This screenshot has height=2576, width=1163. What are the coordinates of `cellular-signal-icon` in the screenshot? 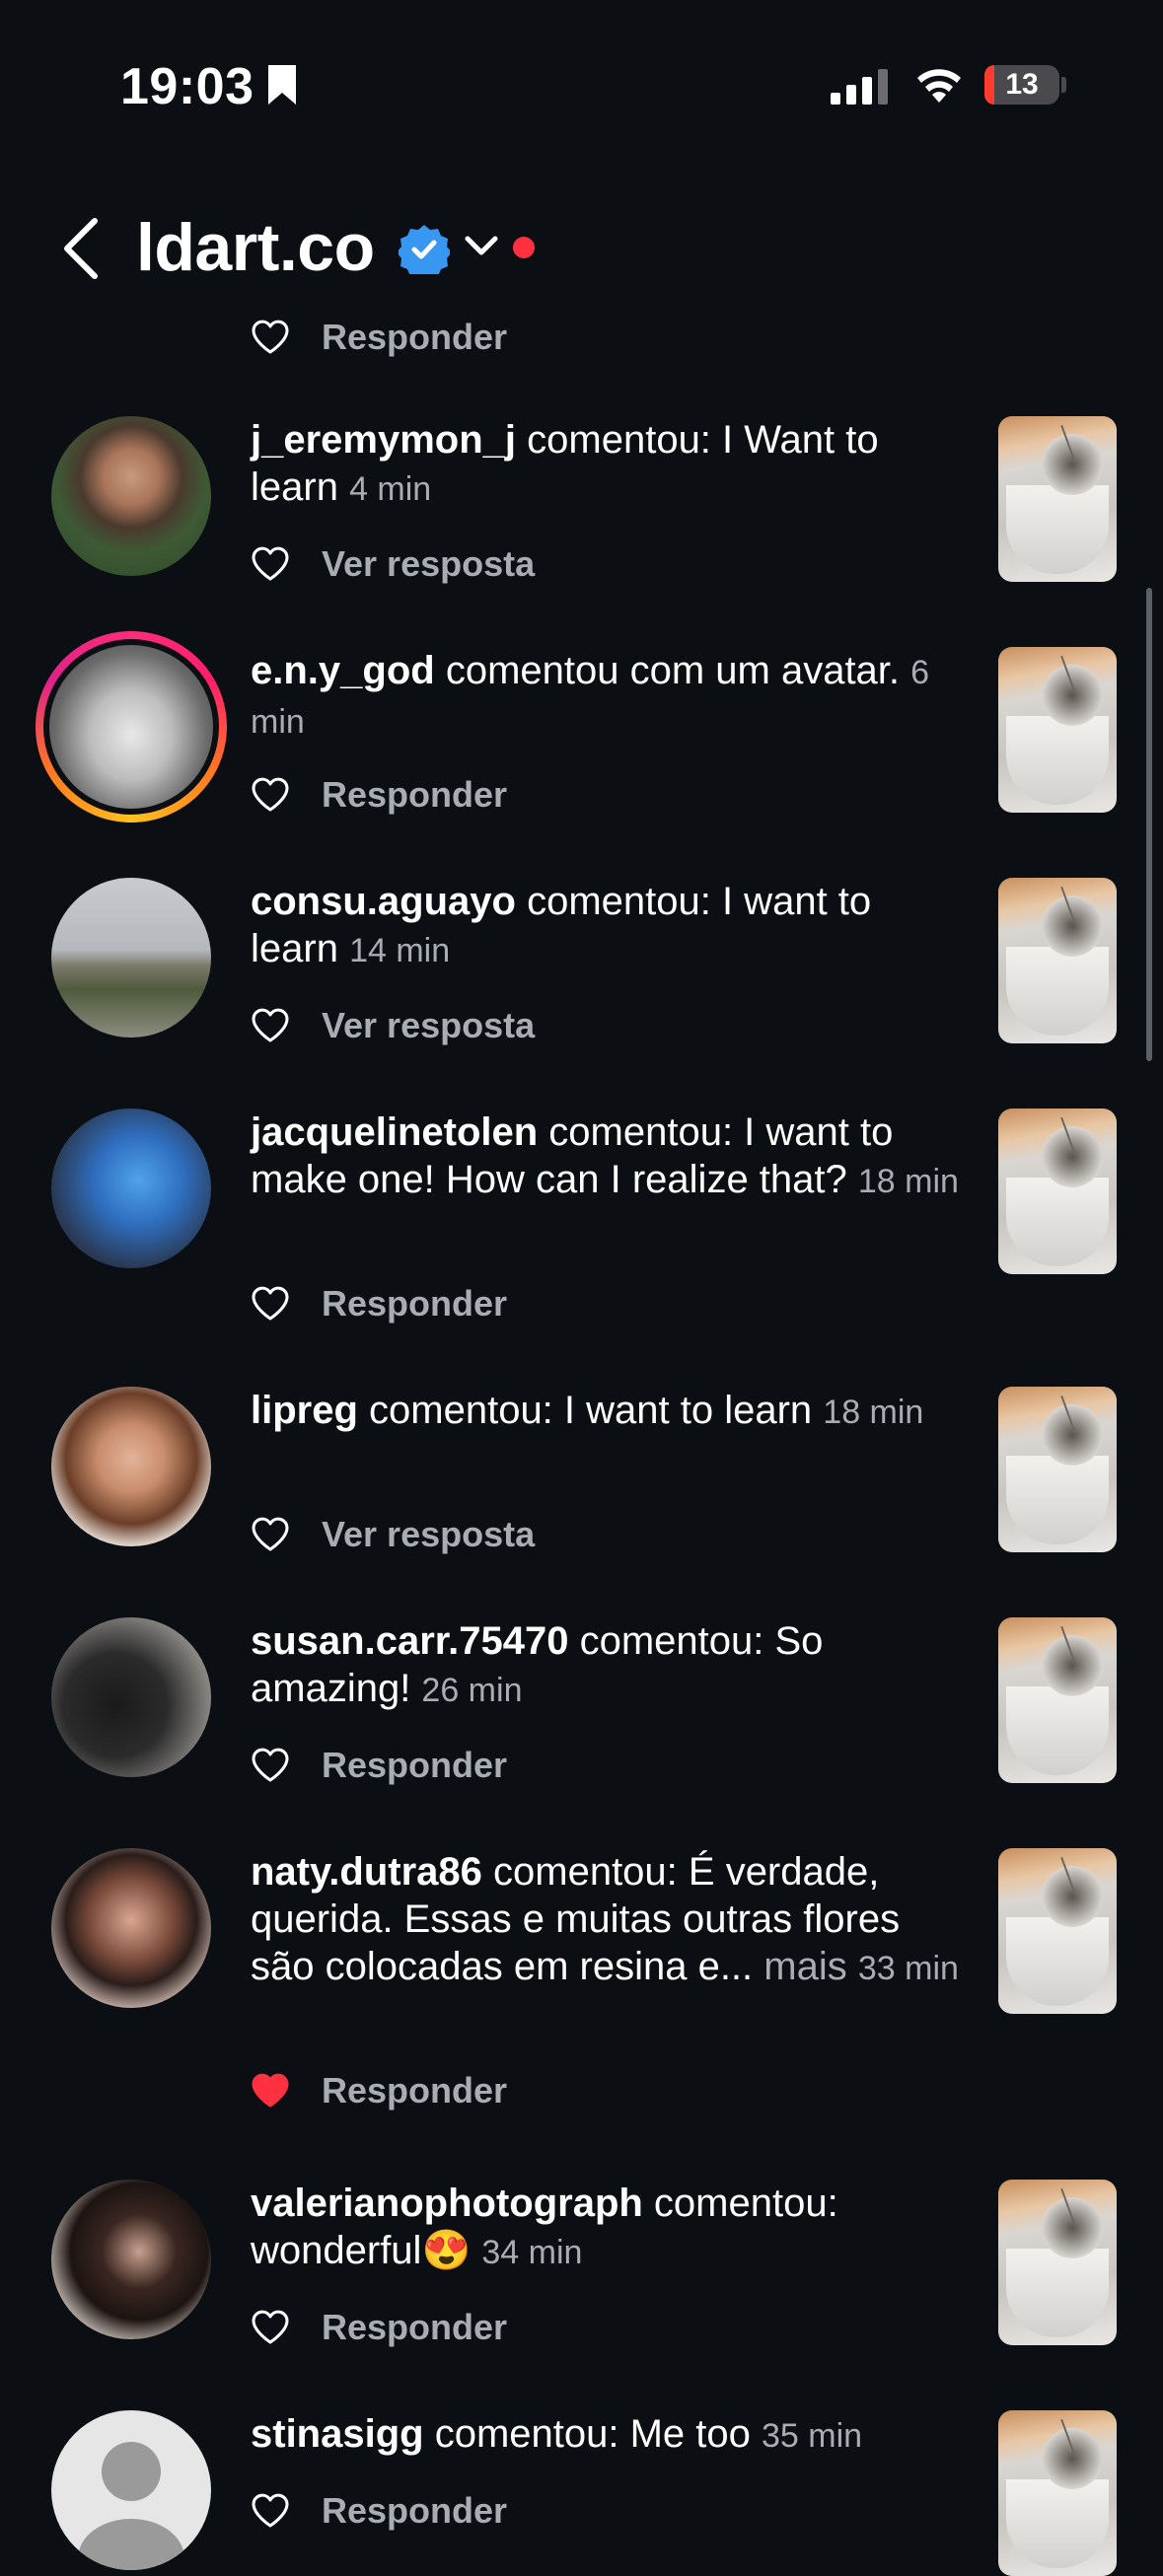 It's located at (859, 87).